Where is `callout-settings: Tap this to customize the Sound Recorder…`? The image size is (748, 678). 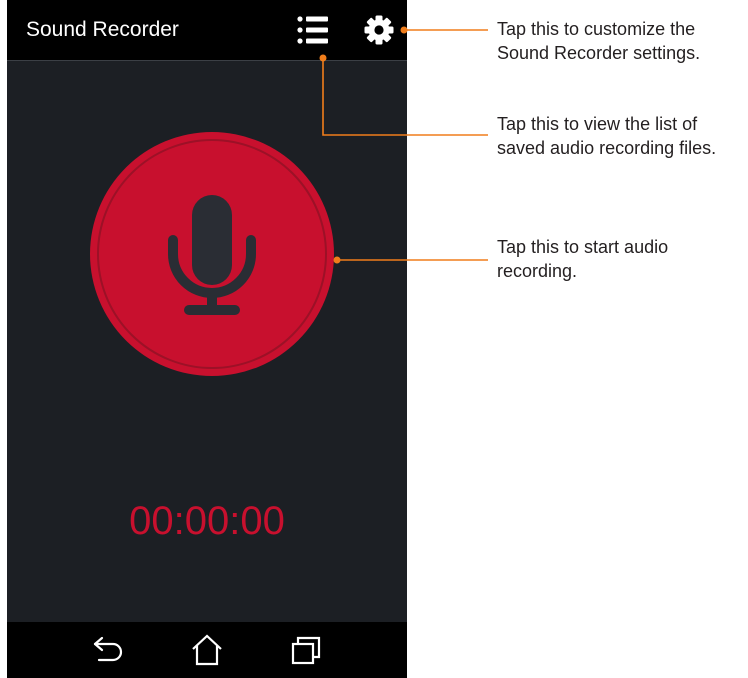
callout-settings: Tap this to customize the Sound Recorder… is located at coordinates (599, 41).